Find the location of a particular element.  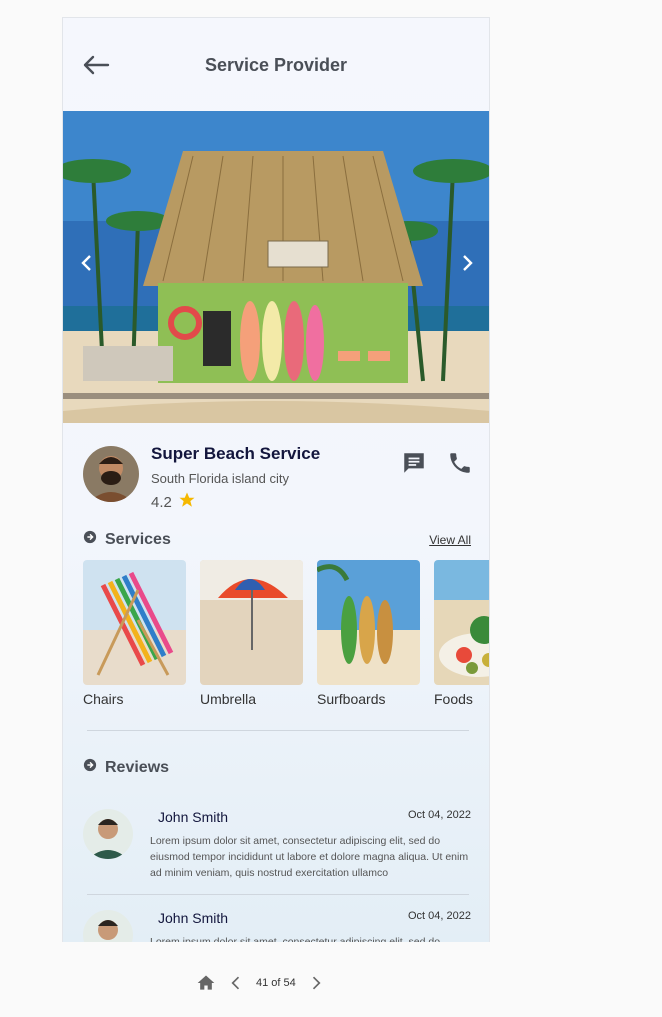

top-bar: Service Provider is located at coordinates (276, 64).